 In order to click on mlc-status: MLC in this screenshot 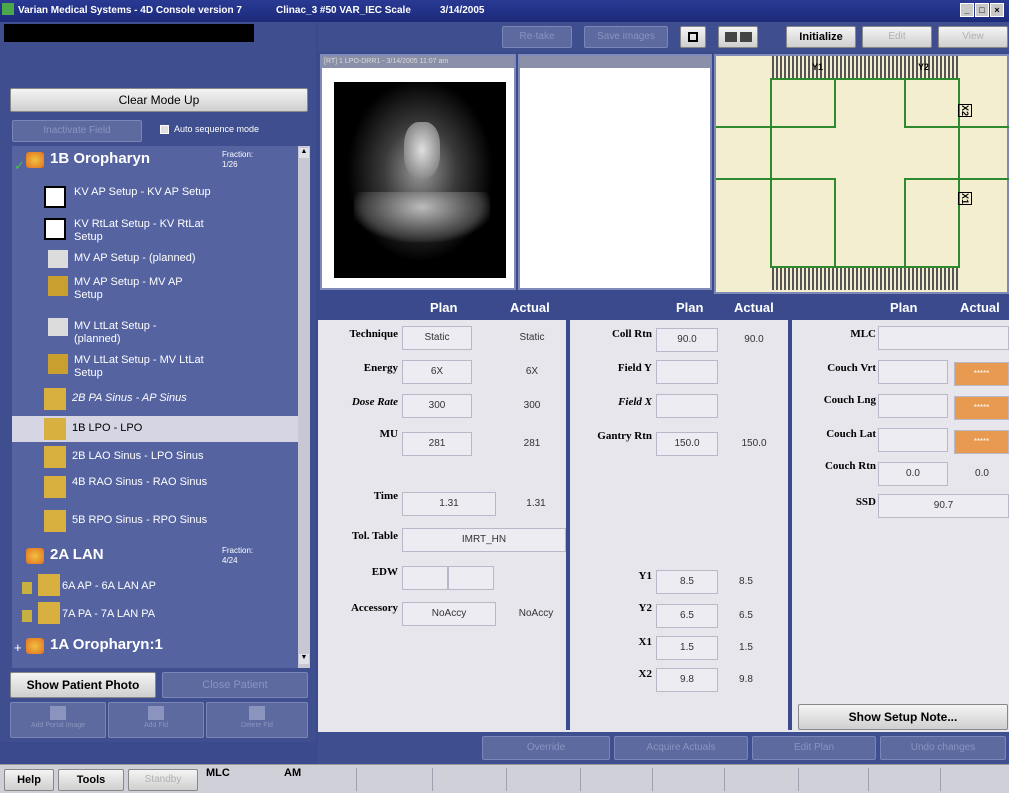, I will do `click(218, 773)`.